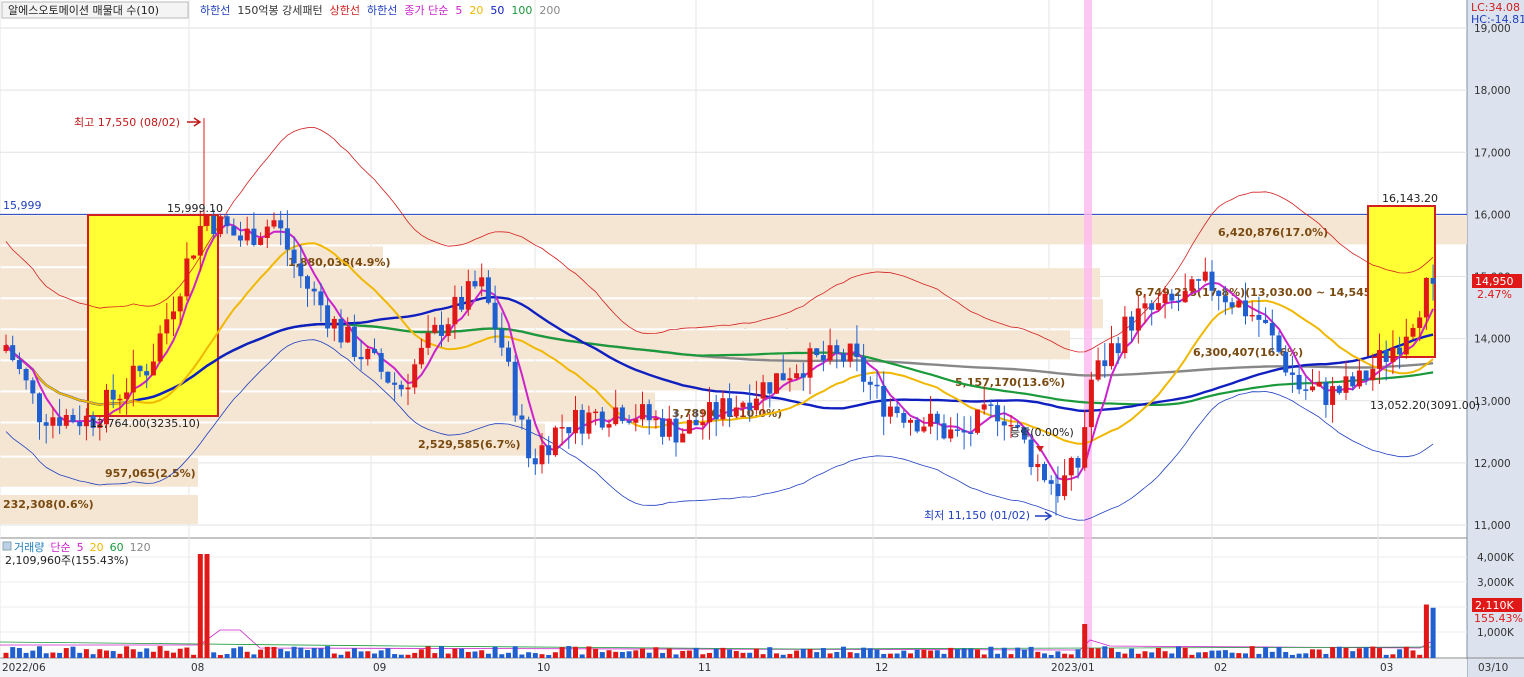 This screenshot has height=677, width=1524. What do you see at coordinates (1073, 668) in the screenshot?
I see `date-tick: 2023/01` at bounding box center [1073, 668].